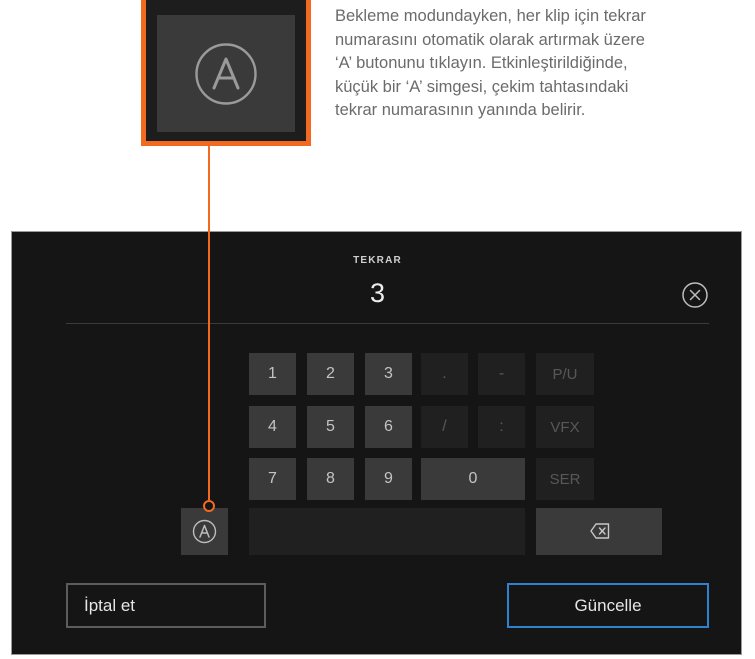 The height and width of the screenshot is (659, 755). Describe the element at coordinates (388, 374) in the screenshot. I see `key-3: 3` at that location.